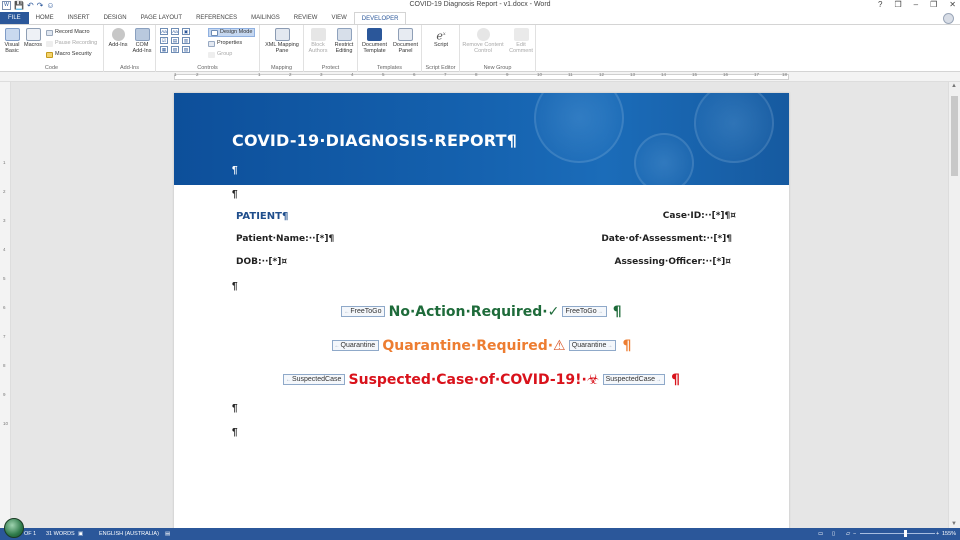 This screenshot has width=960, height=540. What do you see at coordinates (757, 74) in the screenshot?
I see `ruler-tick: 17` at bounding box center [757, 74].